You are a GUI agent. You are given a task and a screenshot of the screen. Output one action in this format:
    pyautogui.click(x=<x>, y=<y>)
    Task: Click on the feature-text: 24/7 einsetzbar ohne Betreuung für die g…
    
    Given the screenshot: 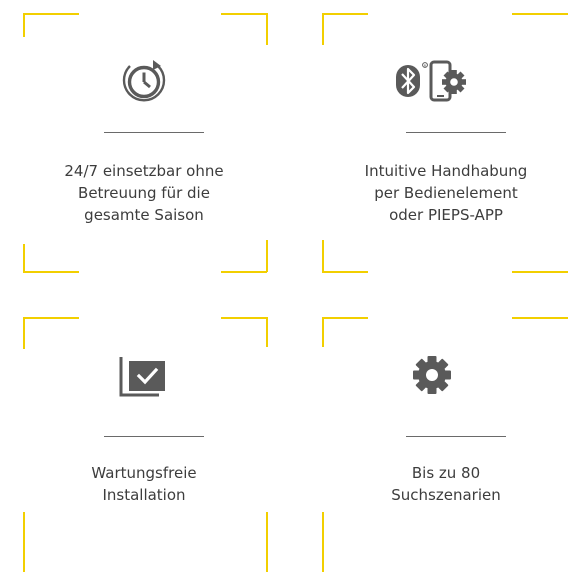 What is the action you would take?
    pyautogui.click(x=144, y=193)
    